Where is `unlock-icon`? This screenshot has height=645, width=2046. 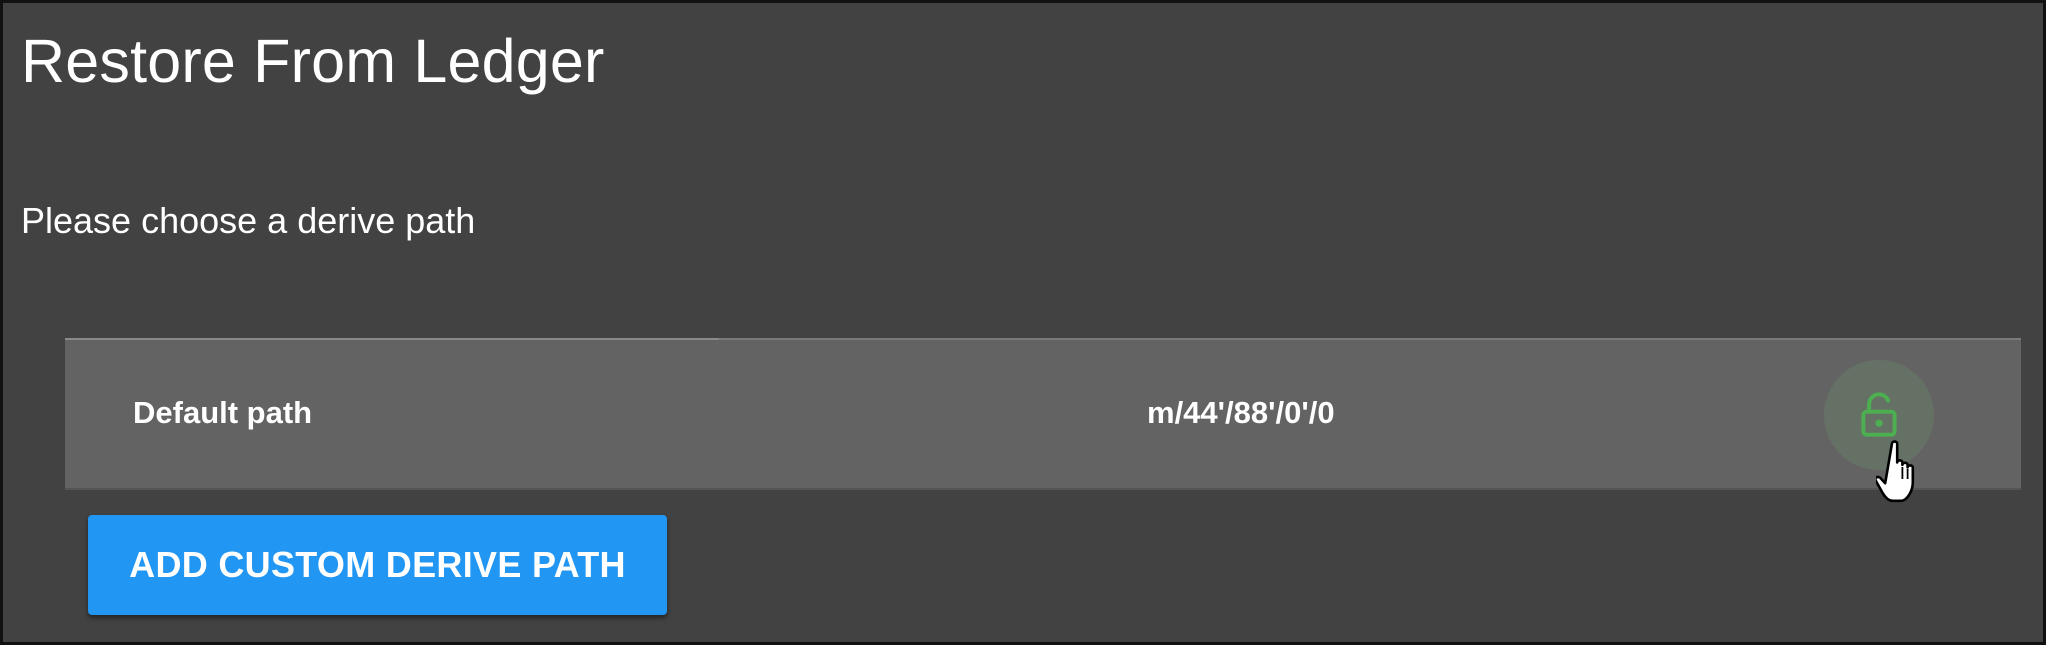
unlock-icon is located at coordinates (1879, 414).